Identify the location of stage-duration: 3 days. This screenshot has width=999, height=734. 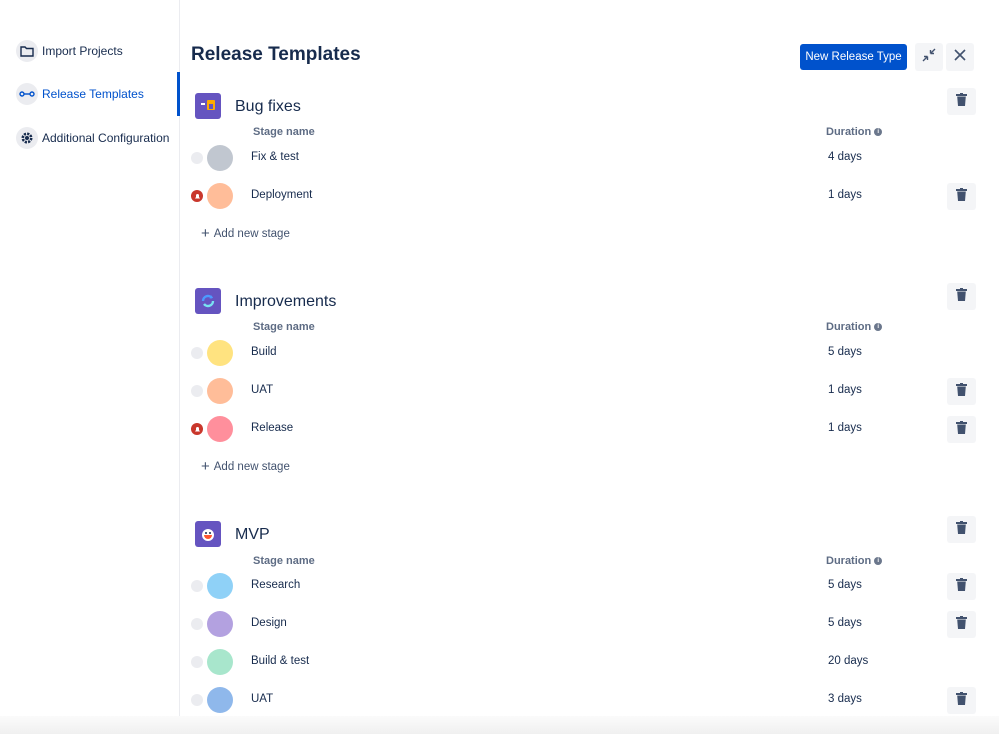
(845, 699).